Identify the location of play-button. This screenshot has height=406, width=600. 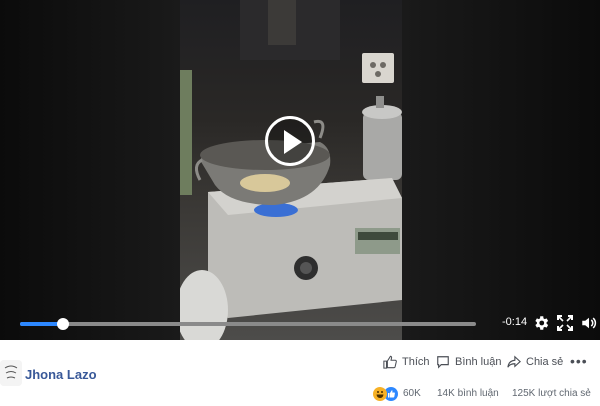
(290, 141).